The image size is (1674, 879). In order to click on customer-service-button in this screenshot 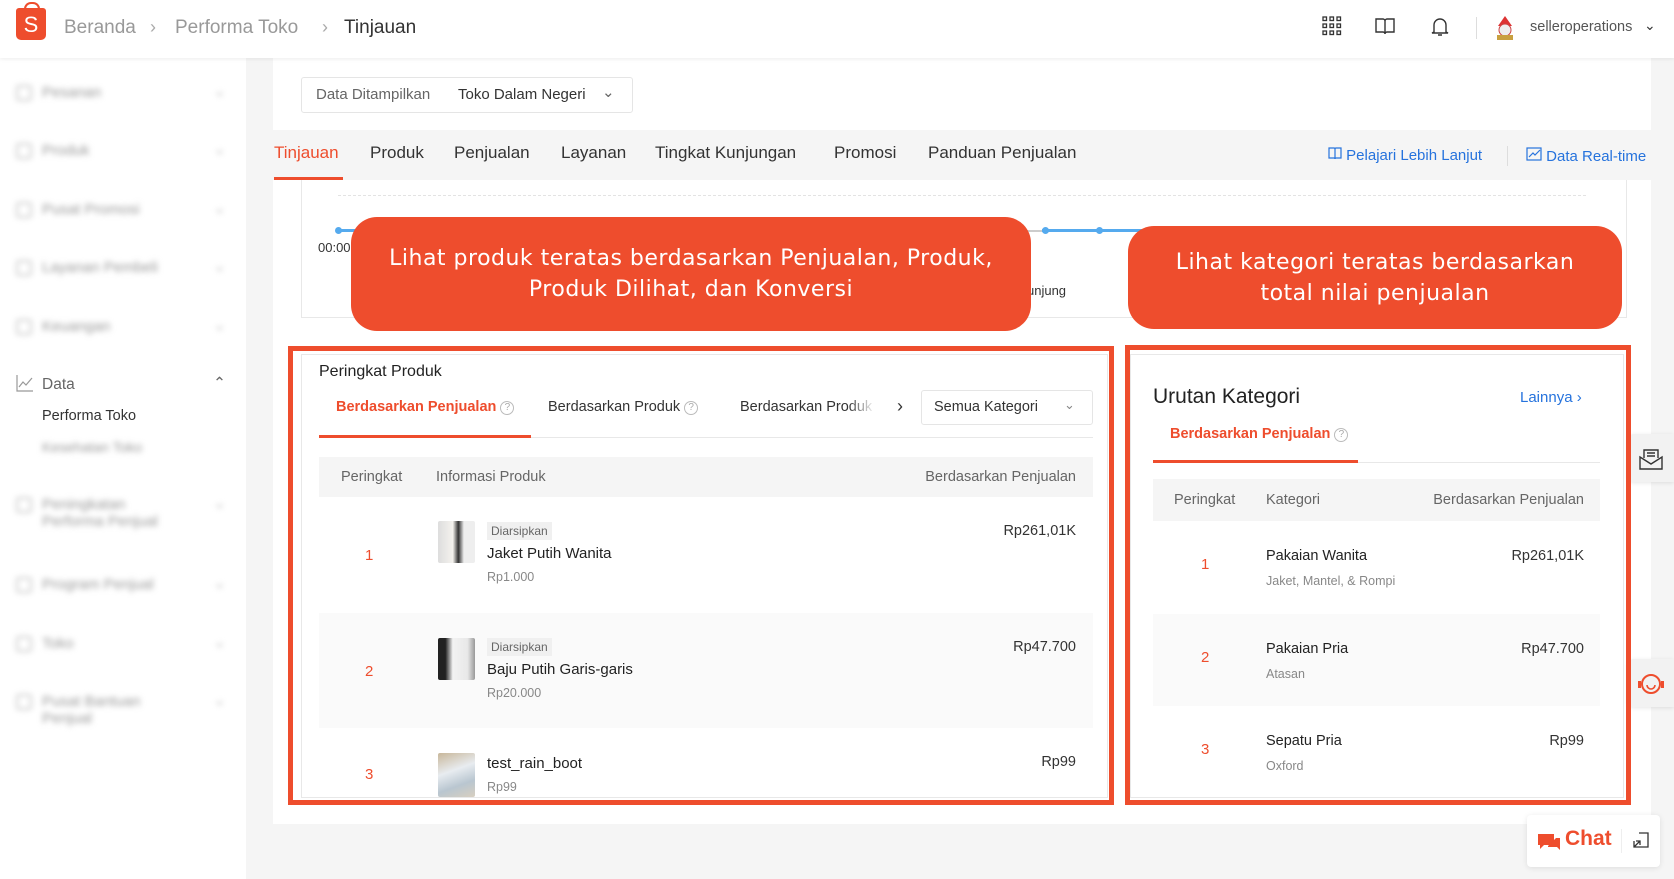, I will do `click(1651, 683)`.